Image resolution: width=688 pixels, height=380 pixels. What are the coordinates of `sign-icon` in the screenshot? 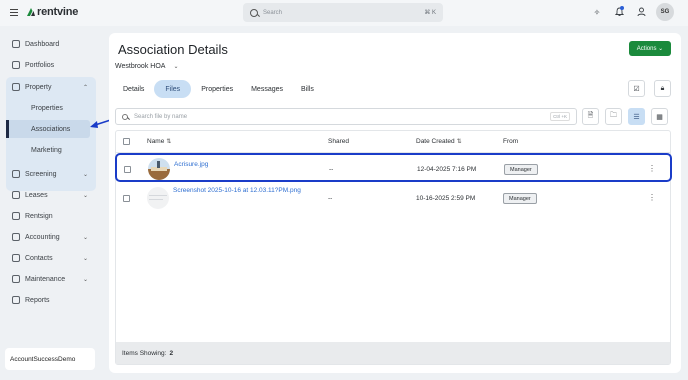 It's located at (16, 216).